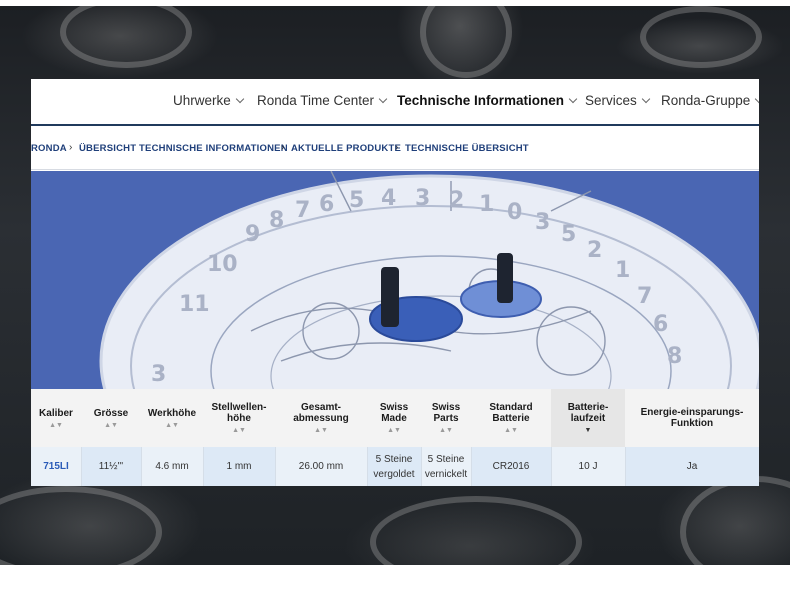 This screenshot has height=594, width=790. I want to click on dial-numeral: 7, so click(302, 210).